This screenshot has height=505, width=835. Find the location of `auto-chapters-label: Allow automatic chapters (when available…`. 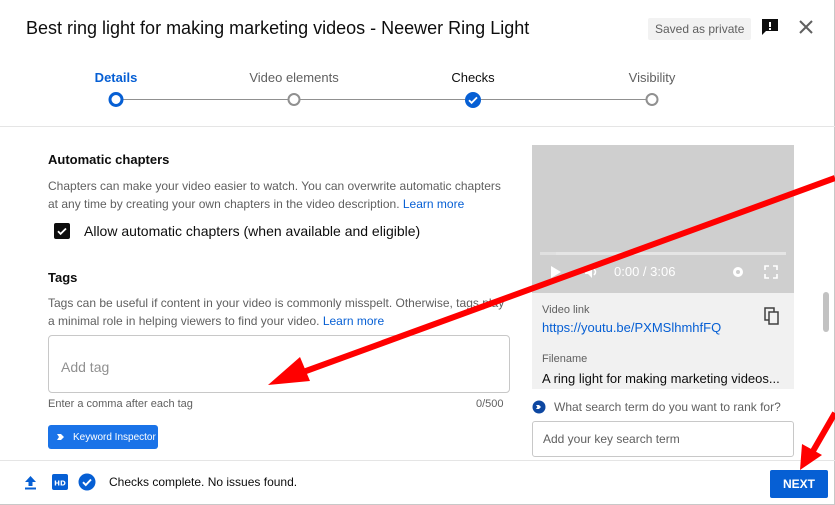

auto-chapters-label: Allow automatic chapters (when available… is located at coordinates (252, 231).